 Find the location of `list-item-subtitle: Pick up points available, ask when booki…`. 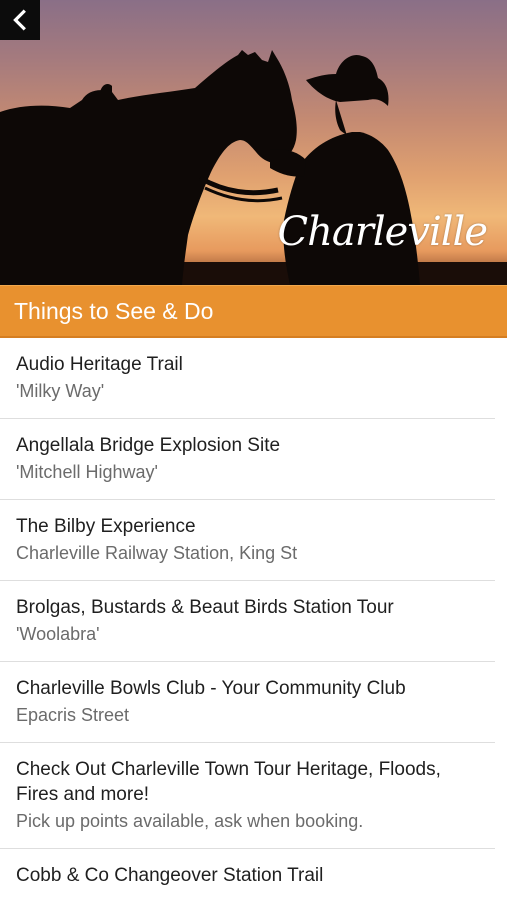

list-item-subtitle: Pick up points available, ask when booki… is located at coordinates (190, 821).